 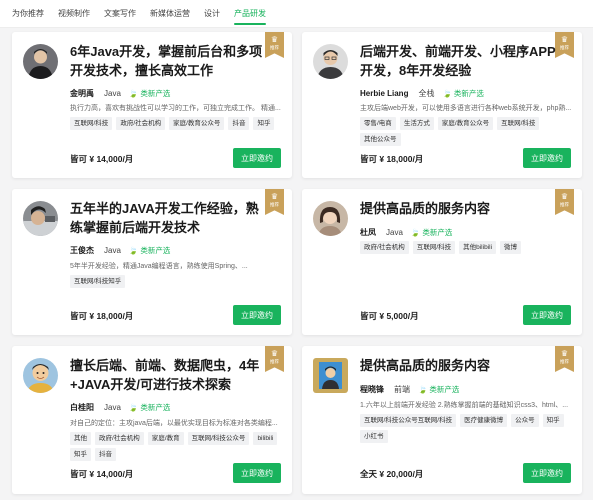 I want to click on role: 全栈, so click(x=426, y=93).